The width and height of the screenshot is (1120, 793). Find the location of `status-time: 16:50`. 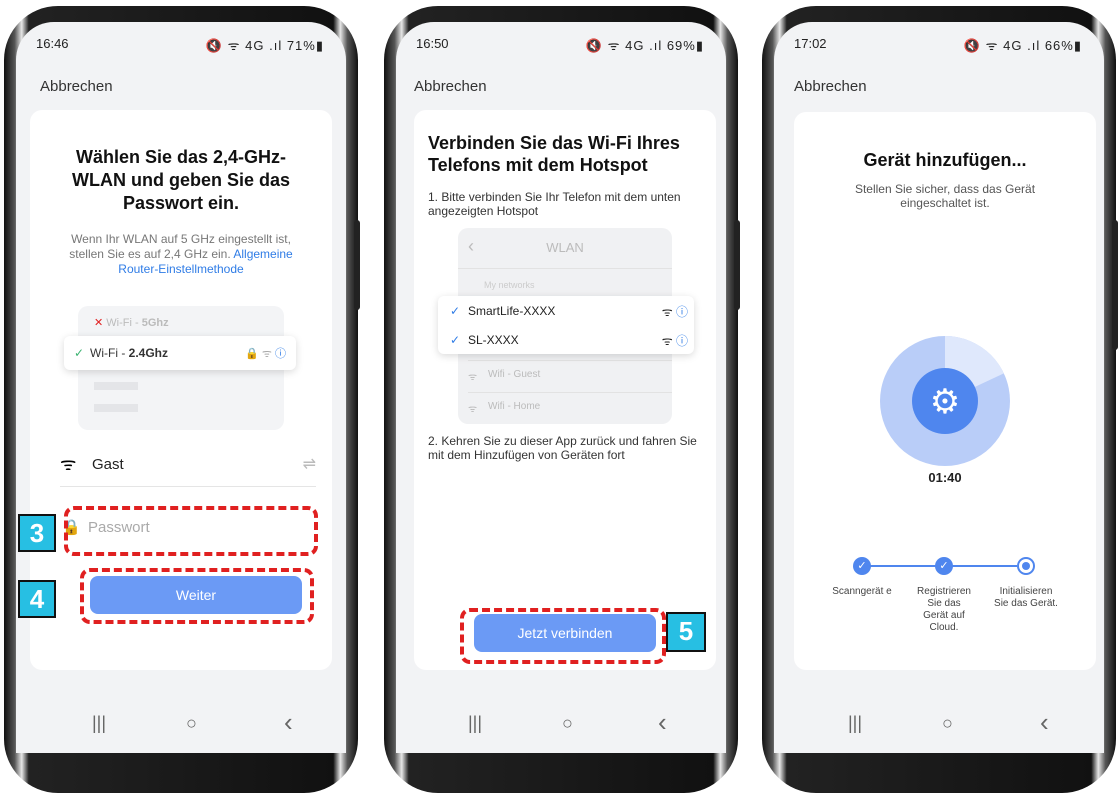

status-time: 16:50 is located at coordinates (432, 43).